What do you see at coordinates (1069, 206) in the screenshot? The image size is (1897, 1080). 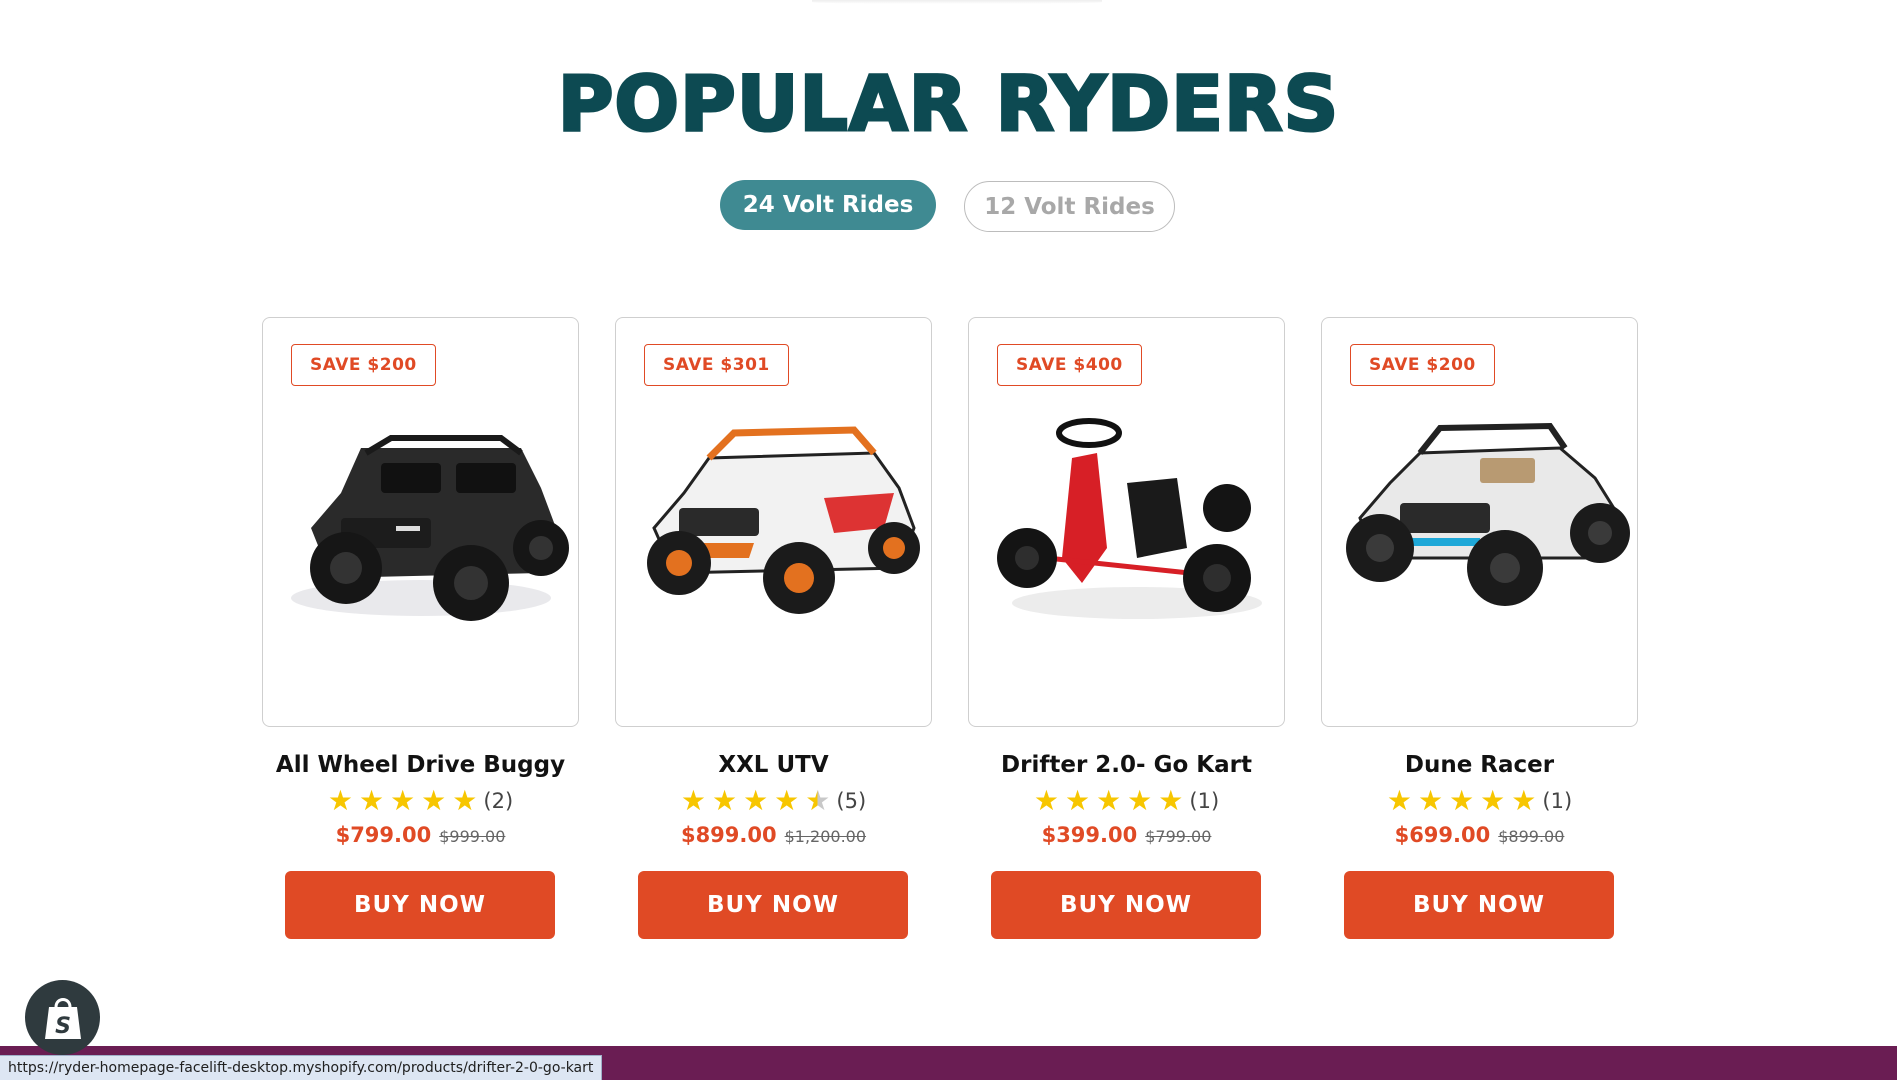 I see `tab-12-volt: 12 Volt Rides` at bounding box center [1069, 206].